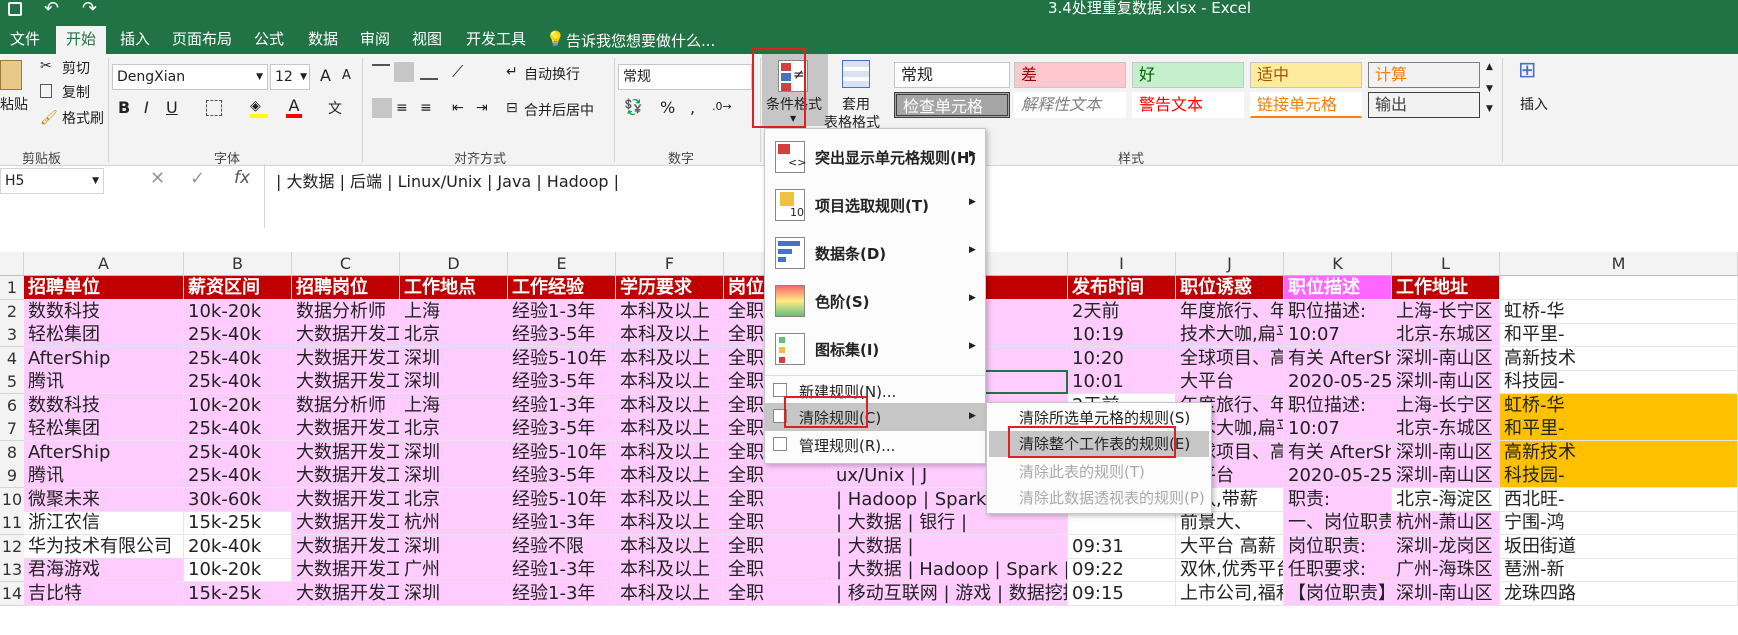 This screenshot has height=635, width=1738. Describe the element at coordinates (1619, 335) in the screenshot. I see `cell-M3: 和平里-` at that location.